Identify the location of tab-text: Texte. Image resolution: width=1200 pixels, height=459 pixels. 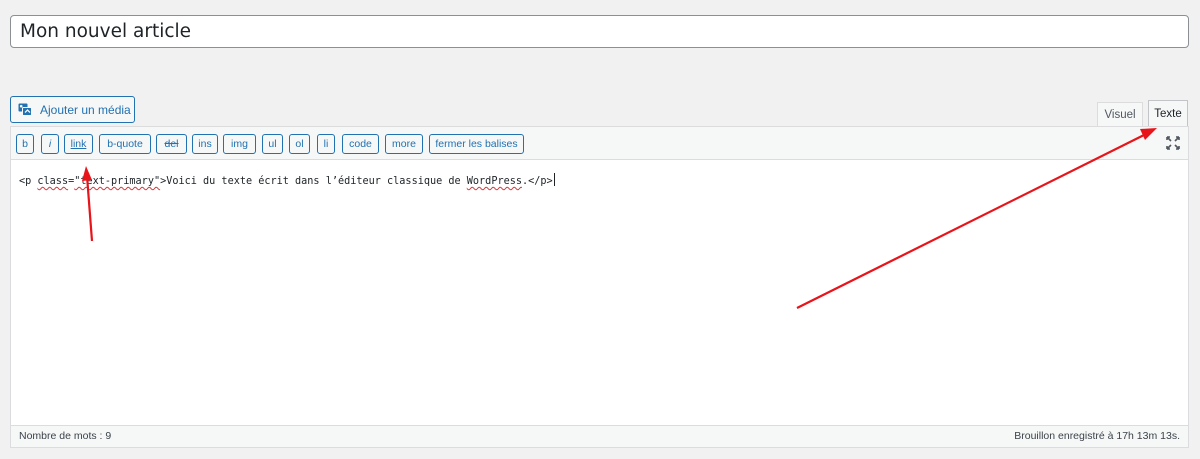
(1168, 113).